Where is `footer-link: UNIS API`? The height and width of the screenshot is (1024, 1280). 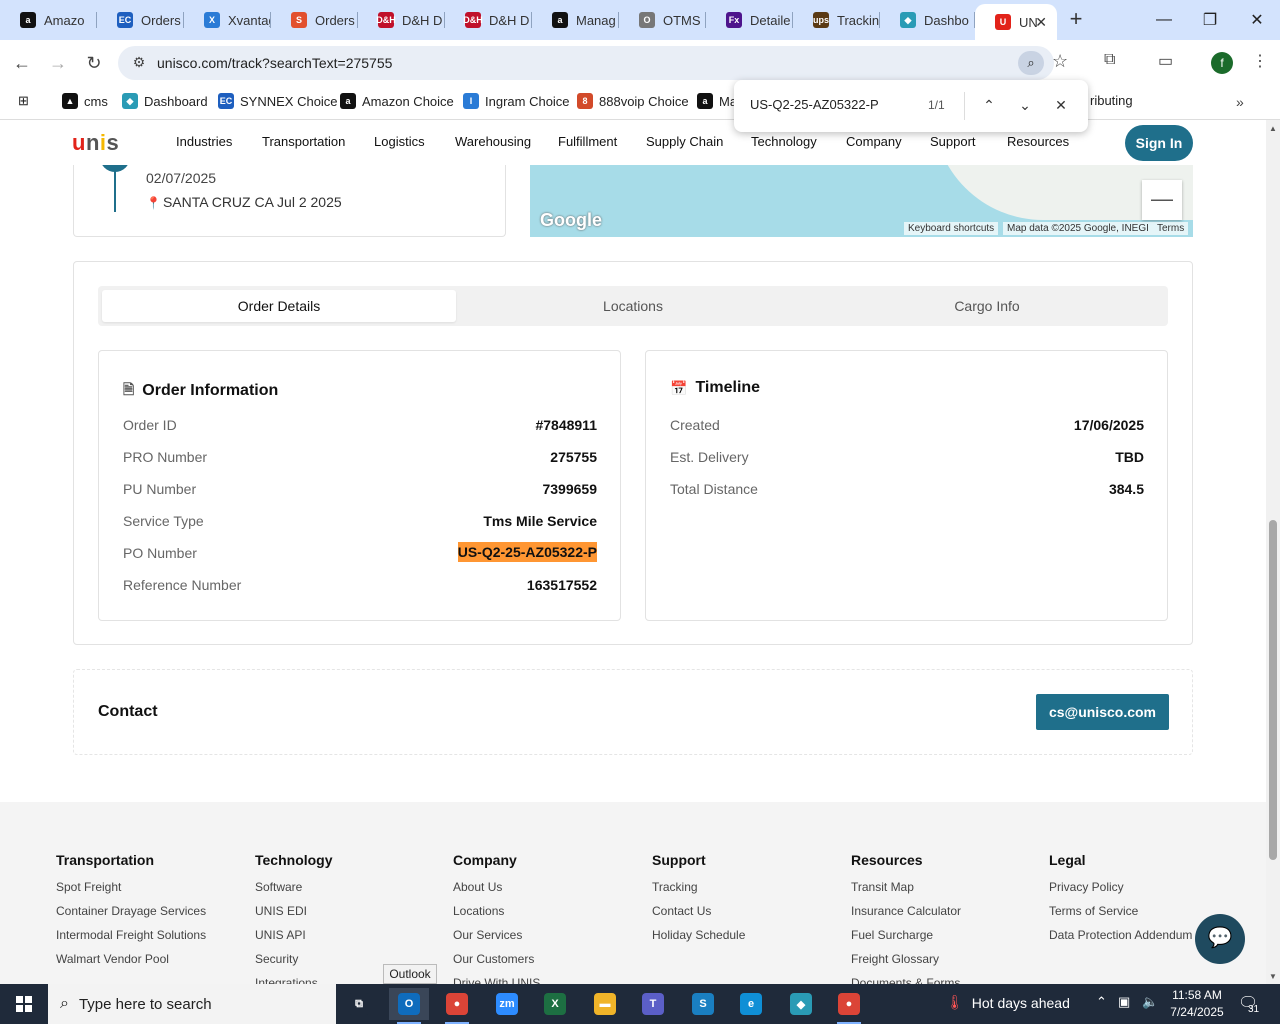
footer-link: UNIS API is located at coordinates (294, 935).